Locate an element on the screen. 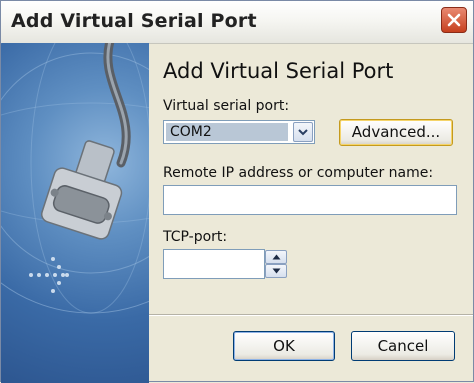 Image resolution: width=474 pixels, height=383 pixels. cancel-button: Cancel is located at coordinates (403, 346).